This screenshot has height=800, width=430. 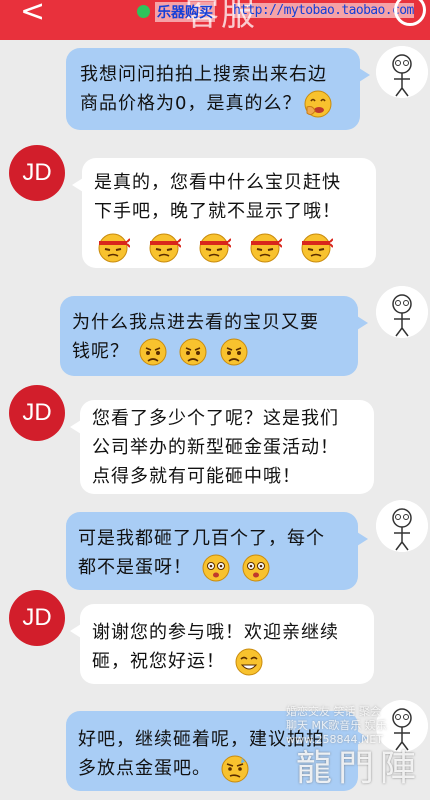 I want to click on refresh-icon, so click(x=410, y=13).